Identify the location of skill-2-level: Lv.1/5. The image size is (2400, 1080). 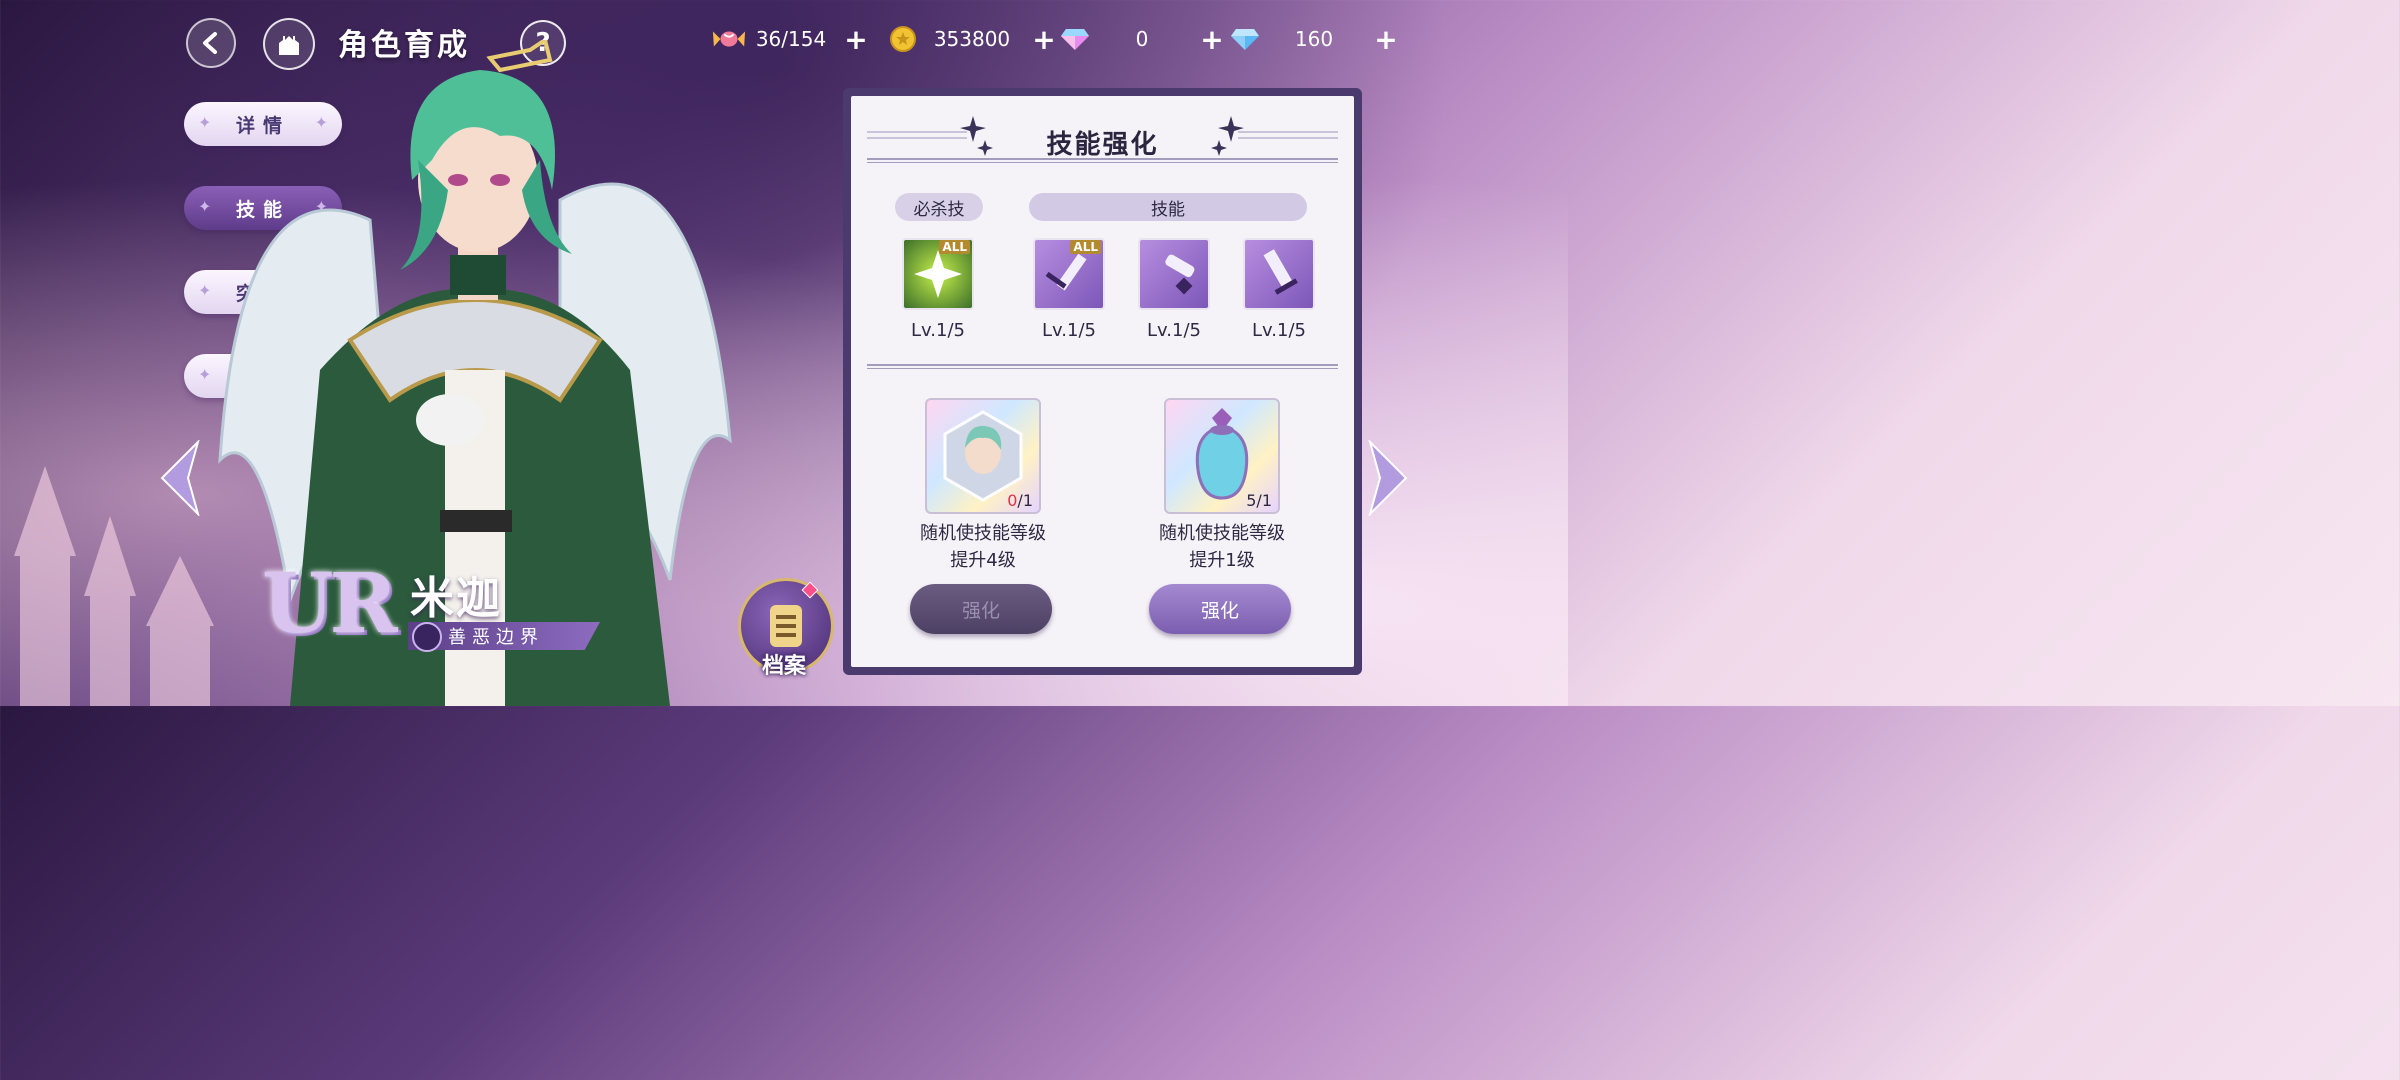
(1174, 330).